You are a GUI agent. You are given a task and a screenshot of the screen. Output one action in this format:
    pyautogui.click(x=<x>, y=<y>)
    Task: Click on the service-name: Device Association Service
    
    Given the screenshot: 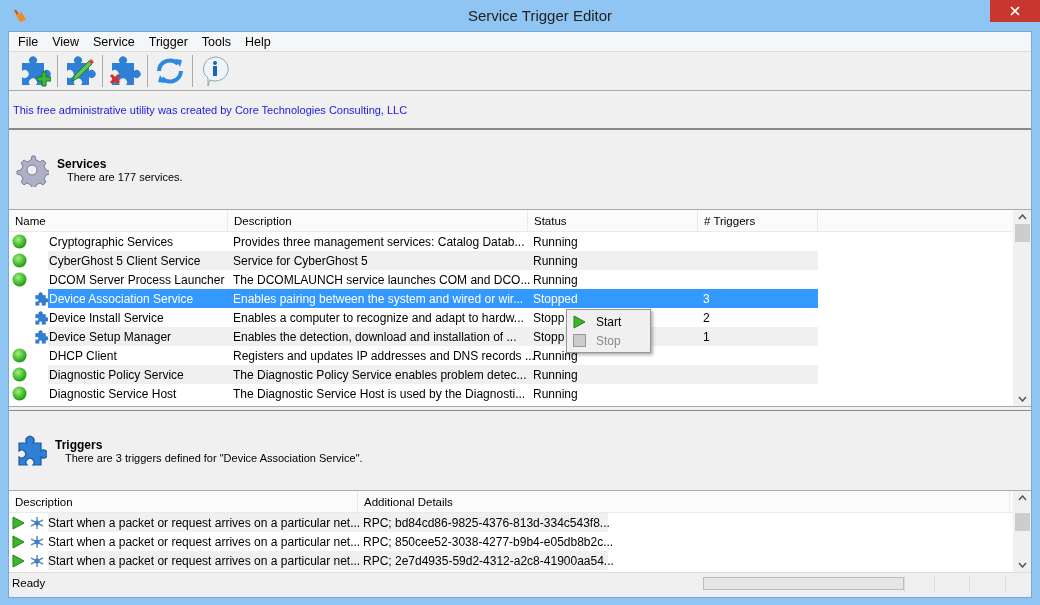 What is the action you would take?
    pyautogui.click(x=121, y=298)
    